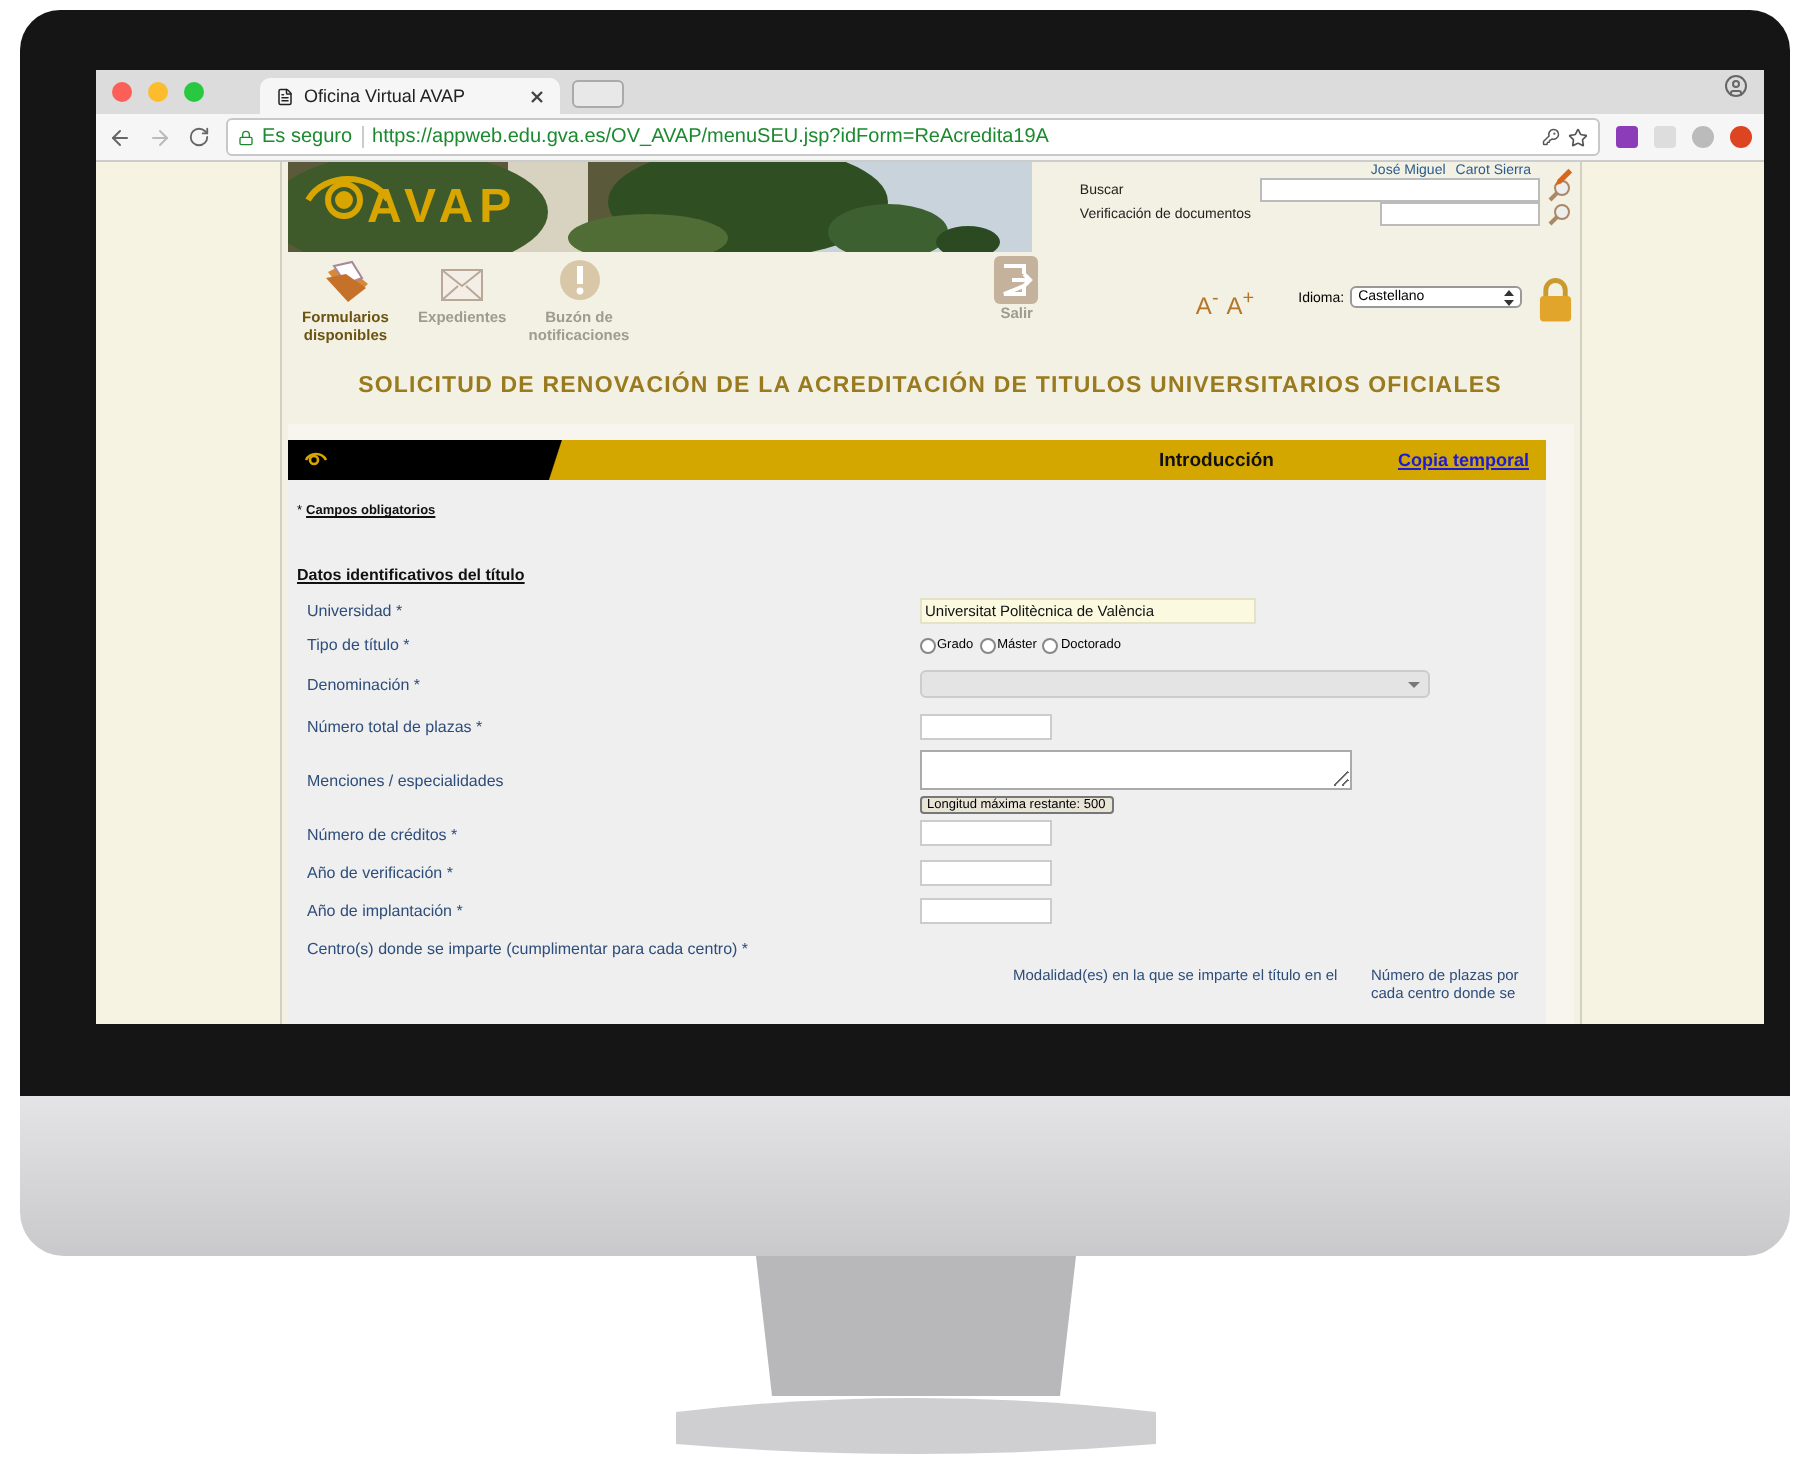 The height and width of the screenshot is (1464, 1812). I want to click on dropdown-arrows-icon, so click(1508, 297).